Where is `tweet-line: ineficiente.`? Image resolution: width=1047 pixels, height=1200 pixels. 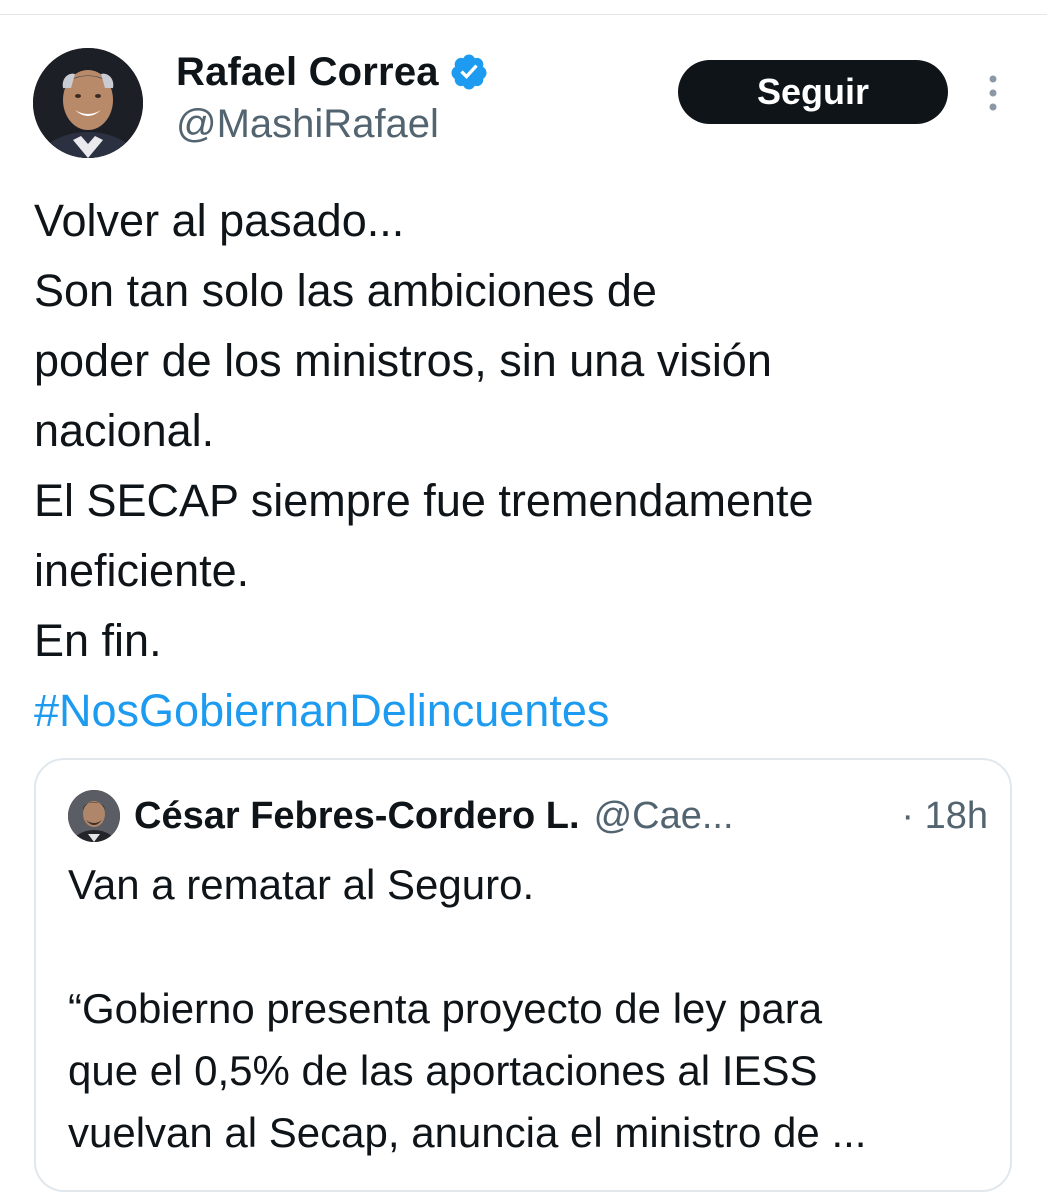 tweet-line: ineficiente. is located at coordinates (142, 570).